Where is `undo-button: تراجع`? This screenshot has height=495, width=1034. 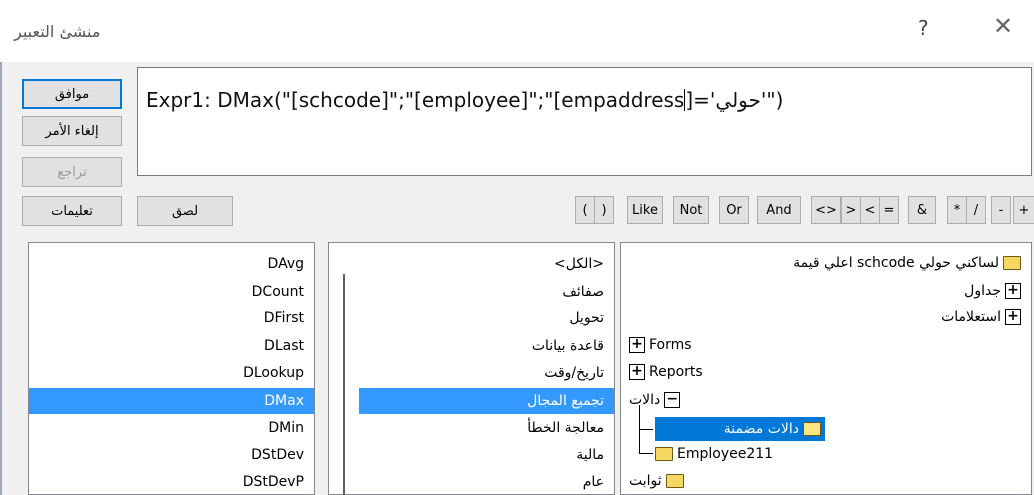
undo-button: تراجع is located at coordinates (72, 172).